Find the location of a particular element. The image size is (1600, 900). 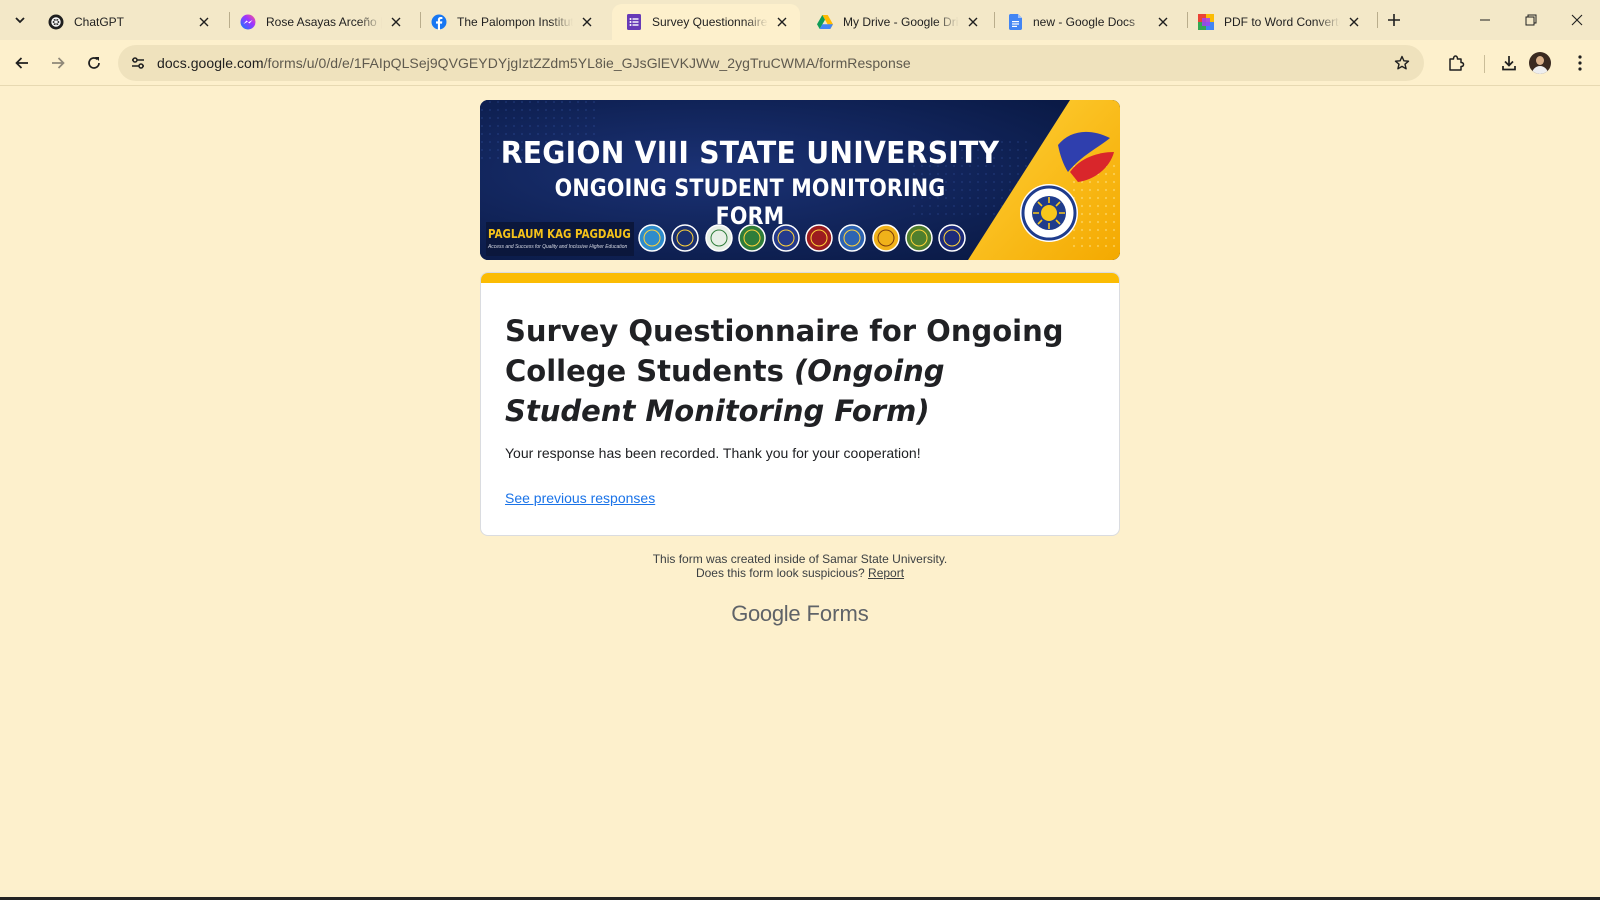

back-button is located at coordinates (22, 63).